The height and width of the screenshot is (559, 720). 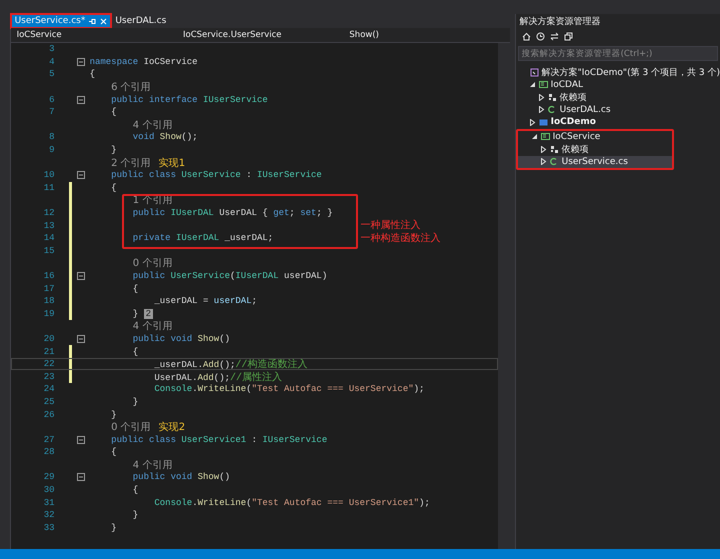 I want to click on line-number: 33, so click(x=49, y=527).